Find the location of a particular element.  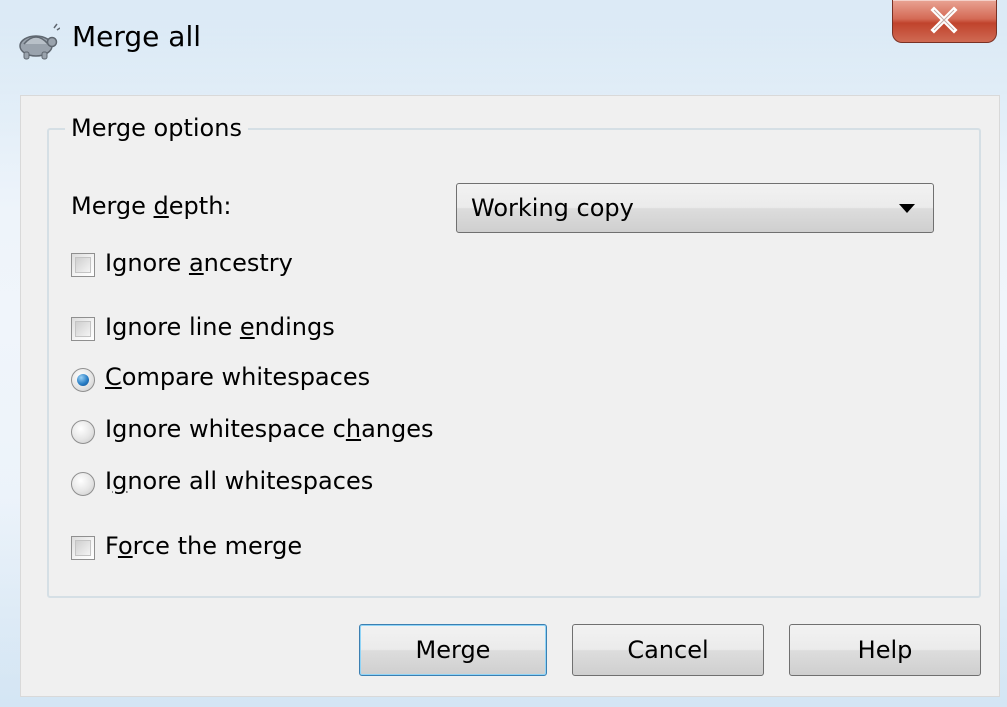

compare-whitespaces-radio is located at coordinates (83, 380).